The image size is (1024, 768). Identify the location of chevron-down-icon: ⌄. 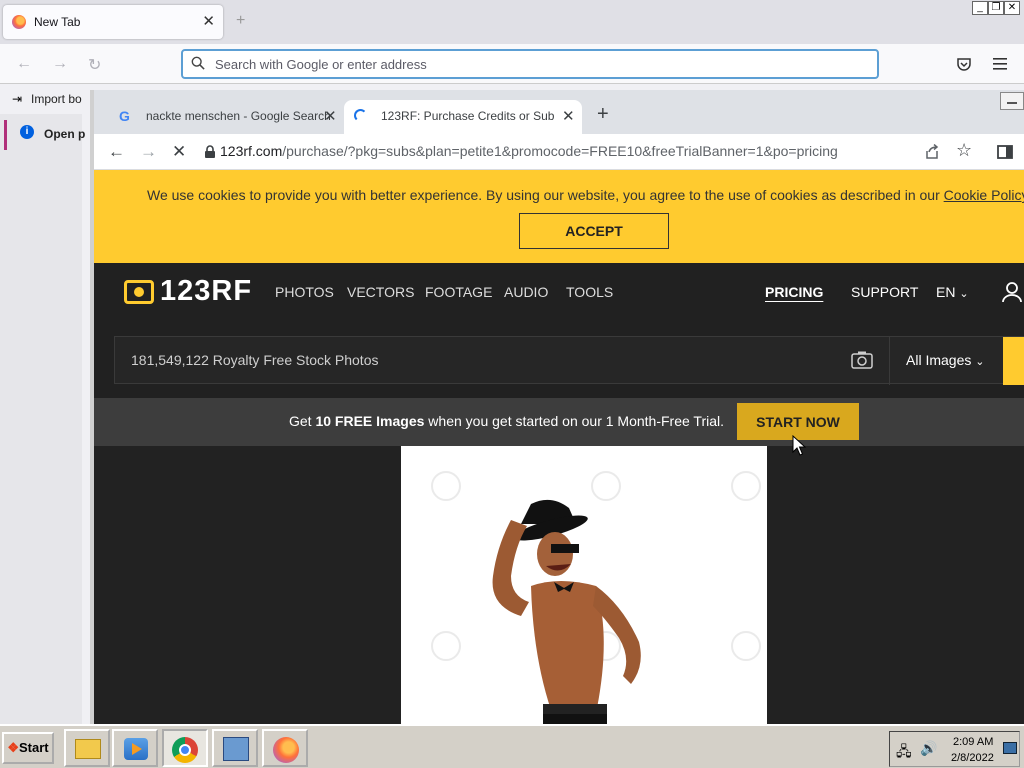
(964, 294).